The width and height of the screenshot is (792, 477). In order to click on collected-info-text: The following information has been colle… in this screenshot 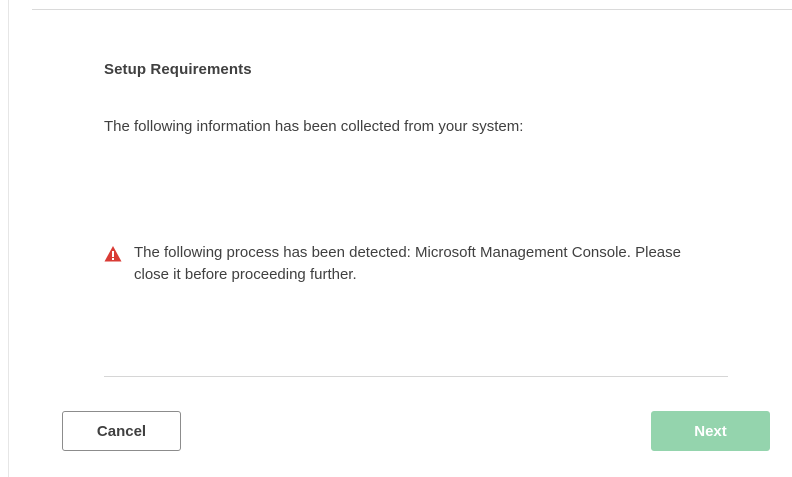, I will do `click(314, 126)`.